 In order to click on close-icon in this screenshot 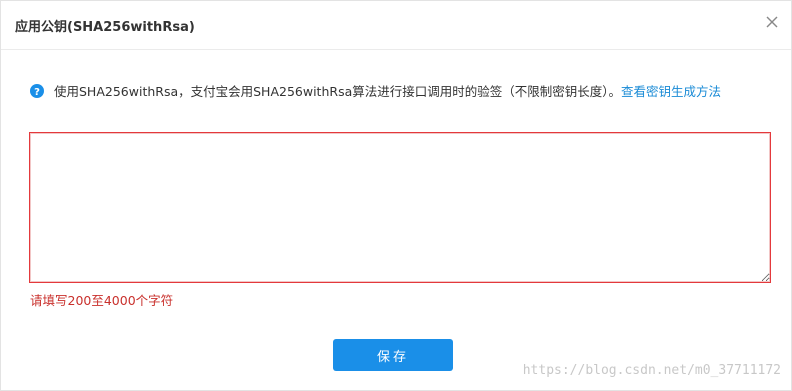, I will do `click(772, 22)`.